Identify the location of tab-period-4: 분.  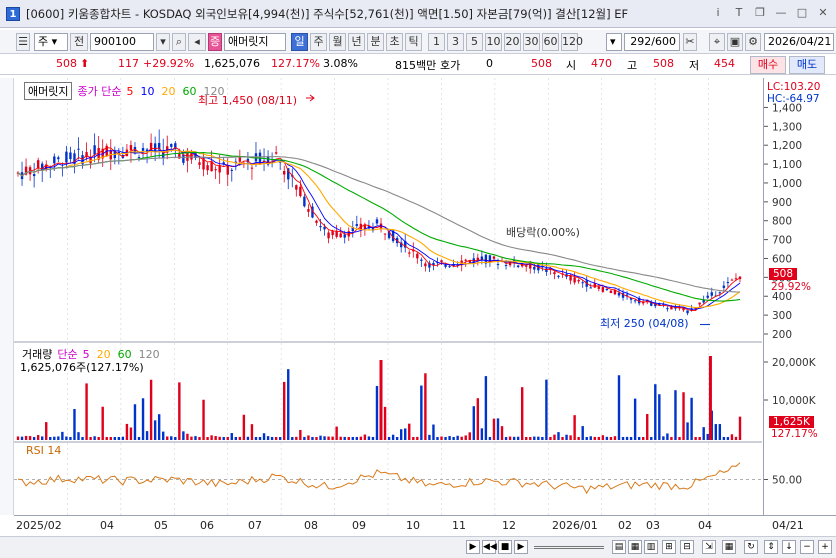
(375, 42).